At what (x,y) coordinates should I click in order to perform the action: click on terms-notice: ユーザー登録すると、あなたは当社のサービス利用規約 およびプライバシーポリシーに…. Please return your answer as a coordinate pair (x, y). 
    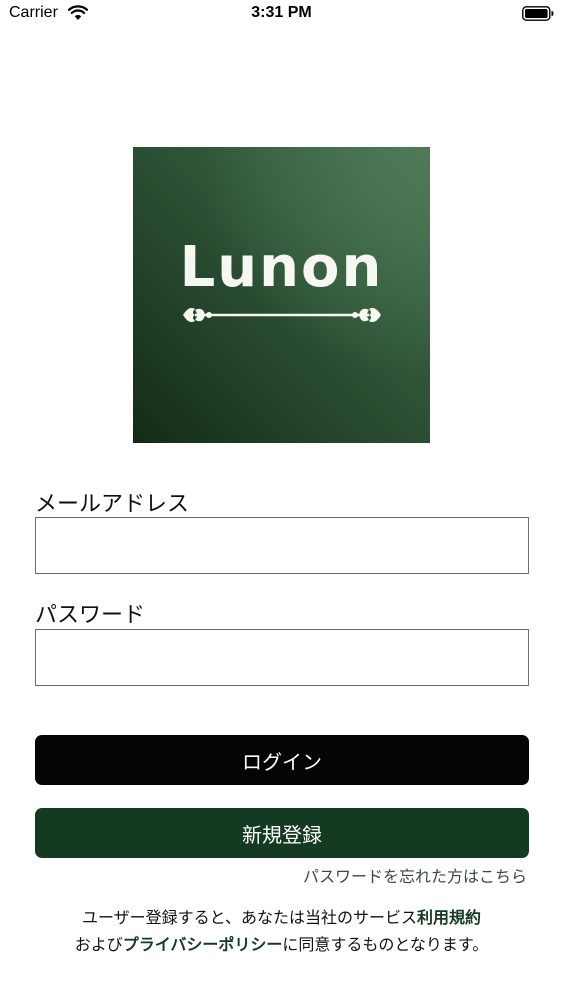
    Looking at the image, I should click on (281, 931).